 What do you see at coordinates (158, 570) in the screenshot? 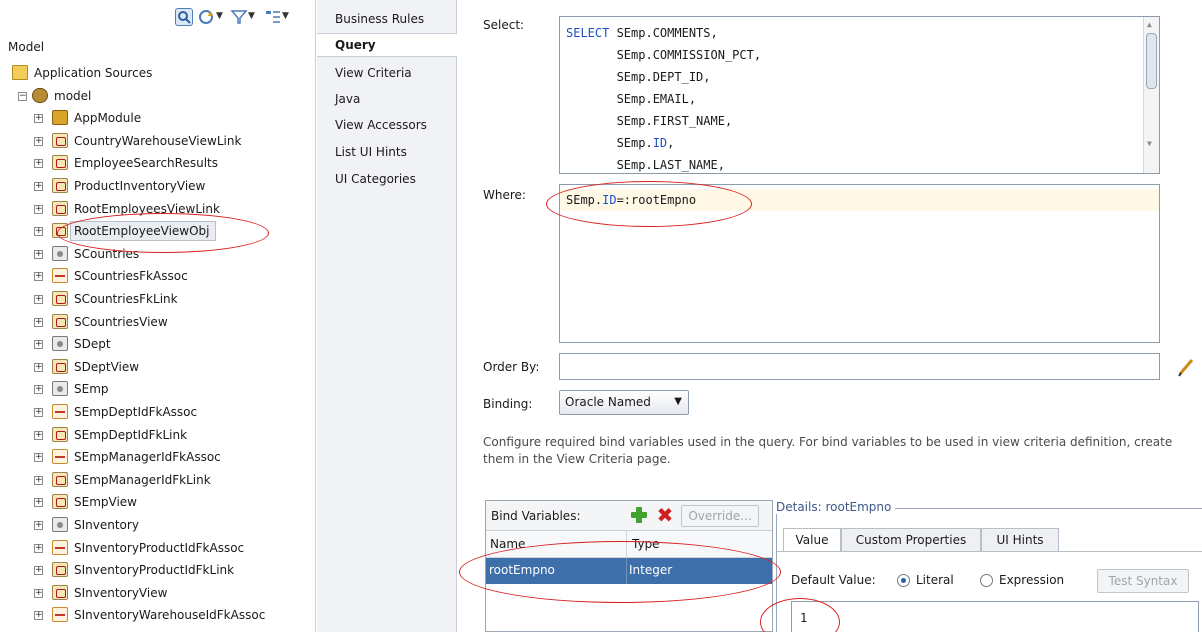
I see `tree-item: + SInventoryProductIdFkLink` at bounding box center [158, 570].